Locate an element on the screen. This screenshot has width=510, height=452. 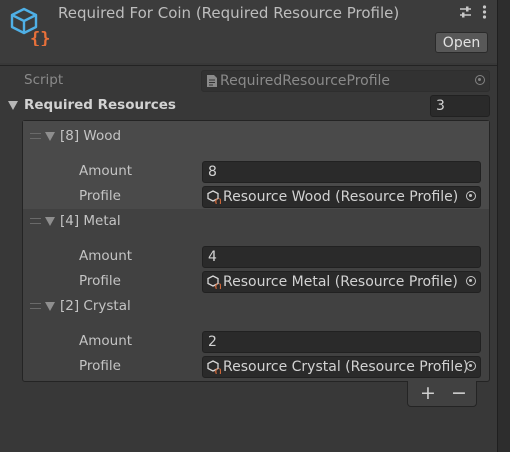
list-size-field: 3 is located at coordinates (460, 106).